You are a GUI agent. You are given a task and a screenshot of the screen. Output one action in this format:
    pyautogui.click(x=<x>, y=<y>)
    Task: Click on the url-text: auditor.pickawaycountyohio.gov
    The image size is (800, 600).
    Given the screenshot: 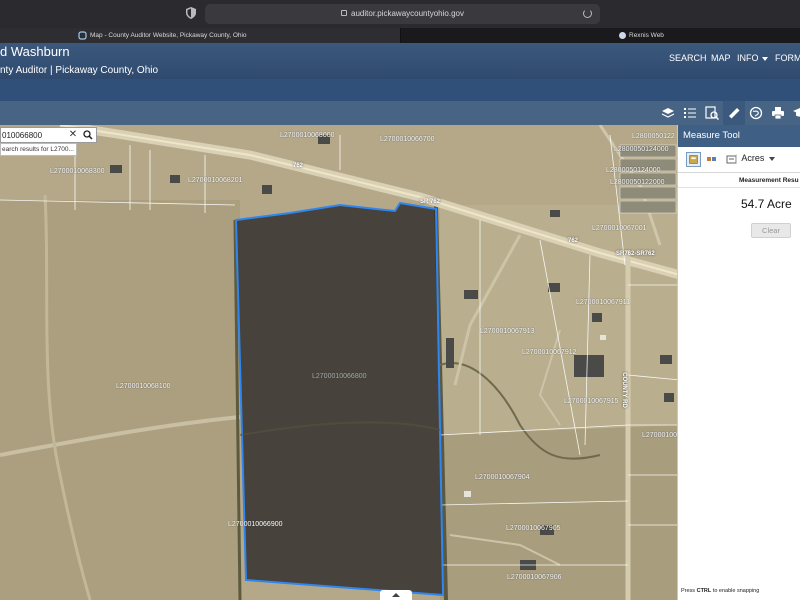 What is the action you would take?
    pyautogui.click(x=402, y=14)
    